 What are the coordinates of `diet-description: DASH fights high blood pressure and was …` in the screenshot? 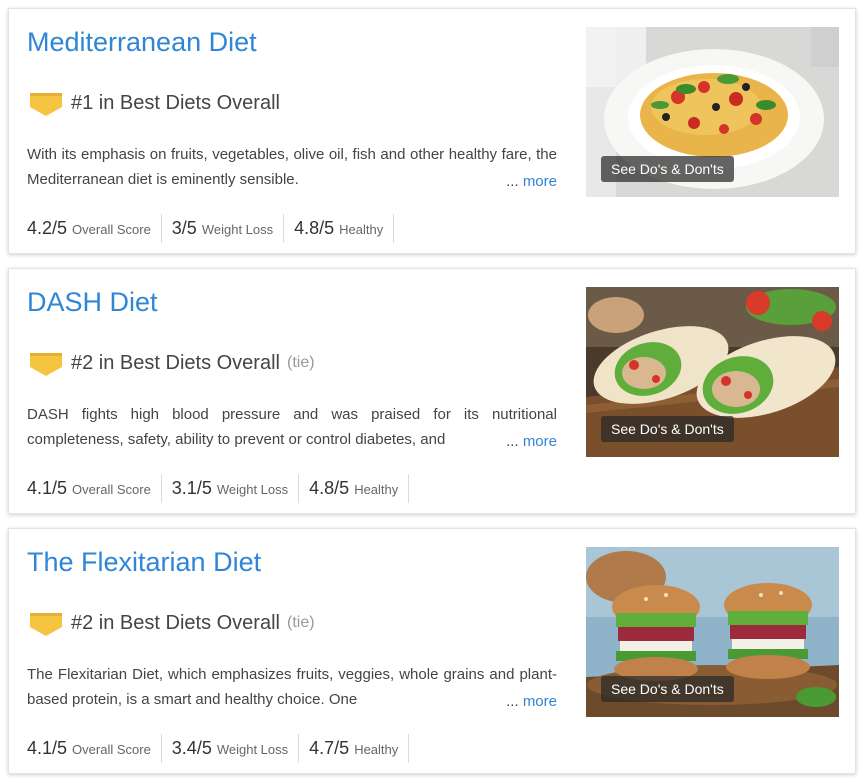 It's located at (292, 428).